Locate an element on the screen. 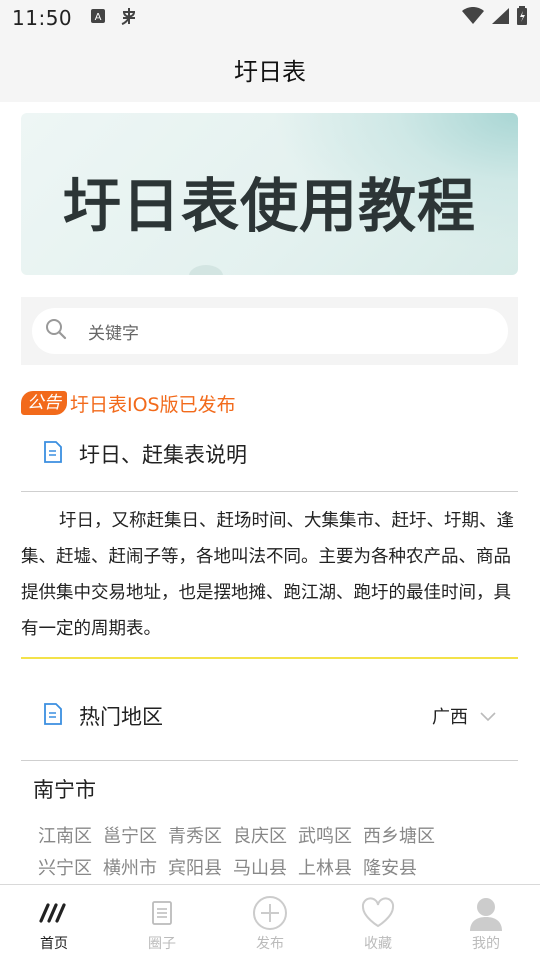  banner-decoration is located at coordinates (206, 270).